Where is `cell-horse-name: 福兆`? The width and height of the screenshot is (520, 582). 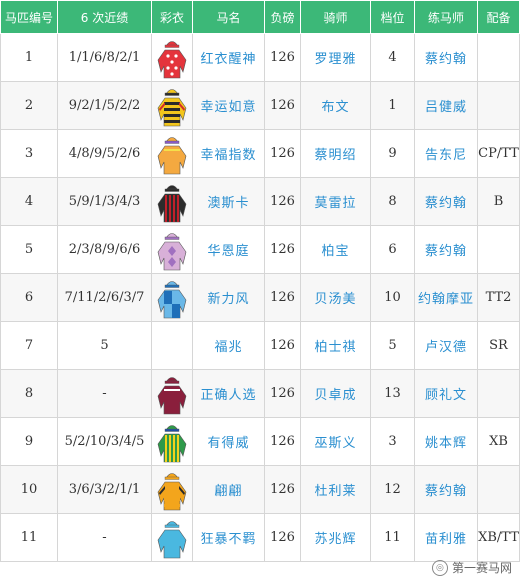
cell-horse-name: 福兆 is located at coordinates (228, 345).